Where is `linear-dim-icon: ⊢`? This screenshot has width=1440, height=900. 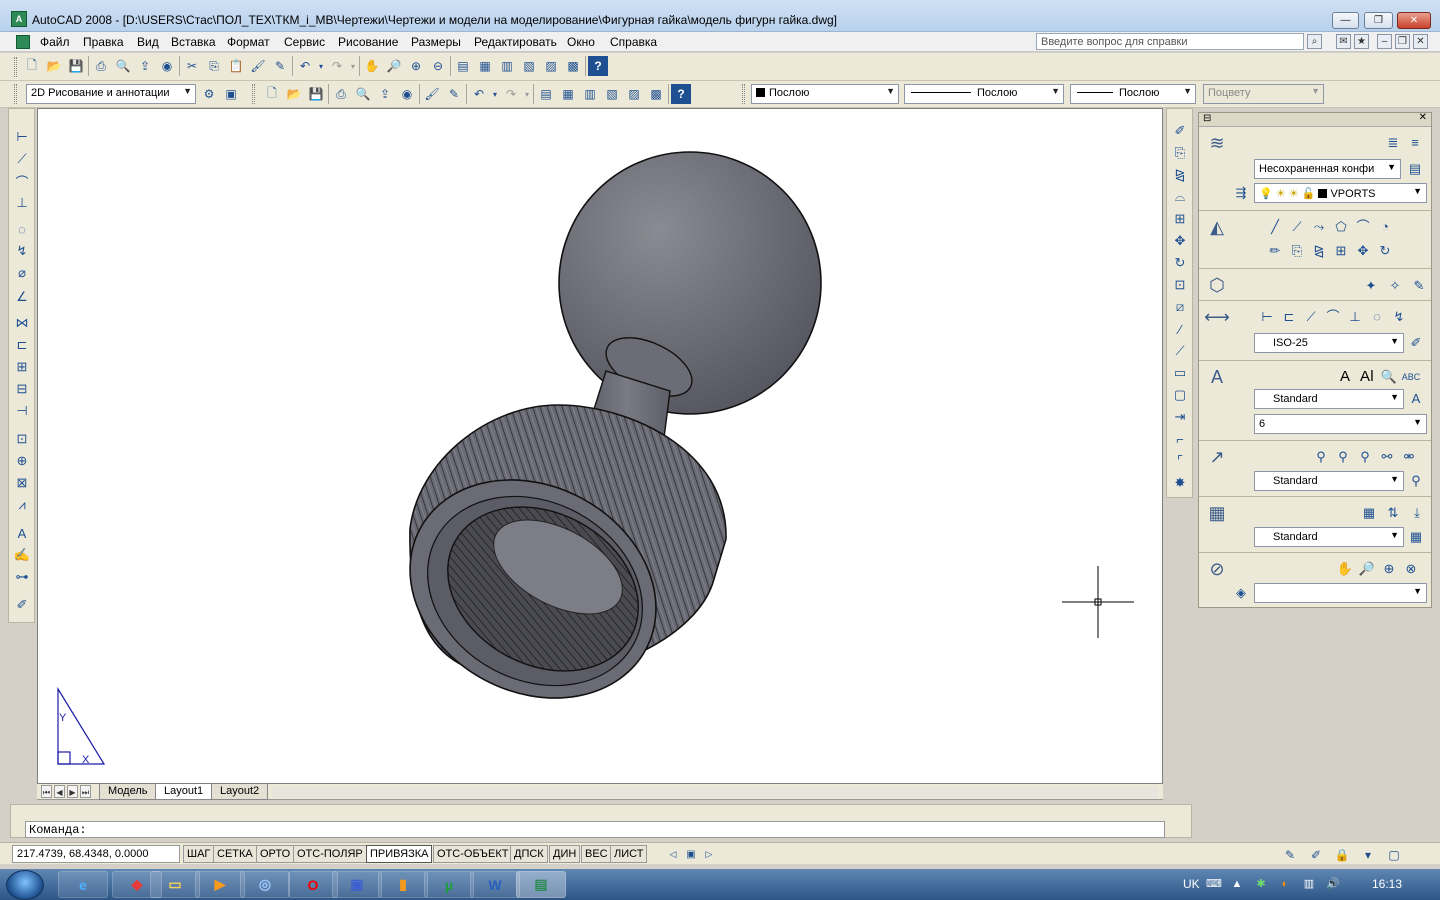 linear-dim-icon: ⊢ is located at coordinates (22, 137).